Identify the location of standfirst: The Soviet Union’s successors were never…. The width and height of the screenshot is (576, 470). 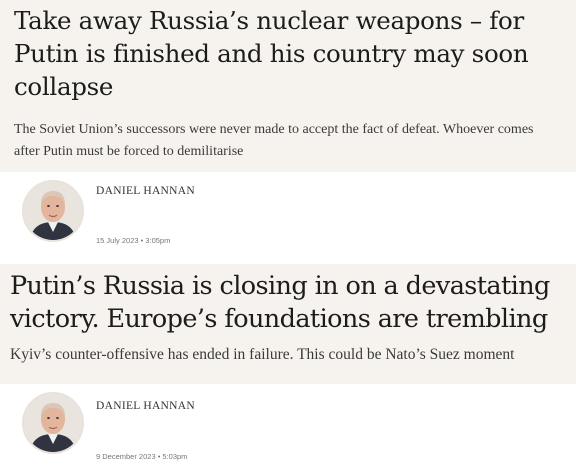
(274, 140).